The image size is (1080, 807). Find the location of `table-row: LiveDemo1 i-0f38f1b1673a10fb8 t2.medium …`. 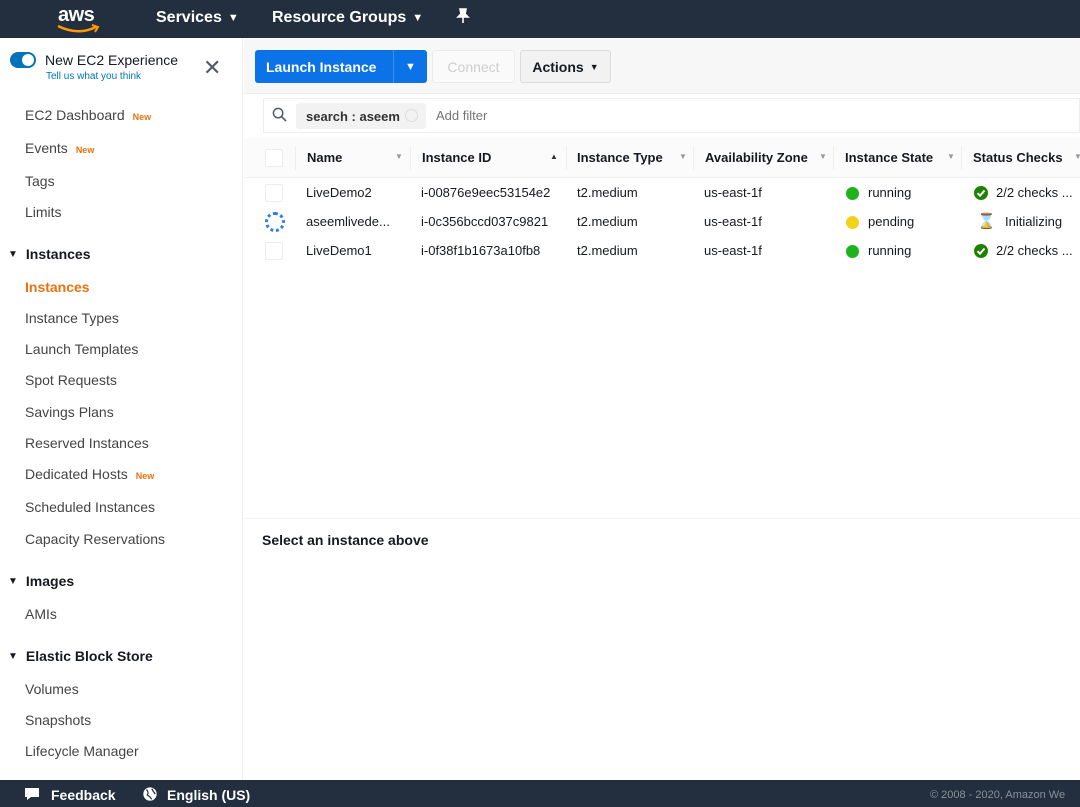

table-row: LiveDemo1 i-0f38f1b1673a10fb8 t2.medium … is located at coordinates (662, 251).